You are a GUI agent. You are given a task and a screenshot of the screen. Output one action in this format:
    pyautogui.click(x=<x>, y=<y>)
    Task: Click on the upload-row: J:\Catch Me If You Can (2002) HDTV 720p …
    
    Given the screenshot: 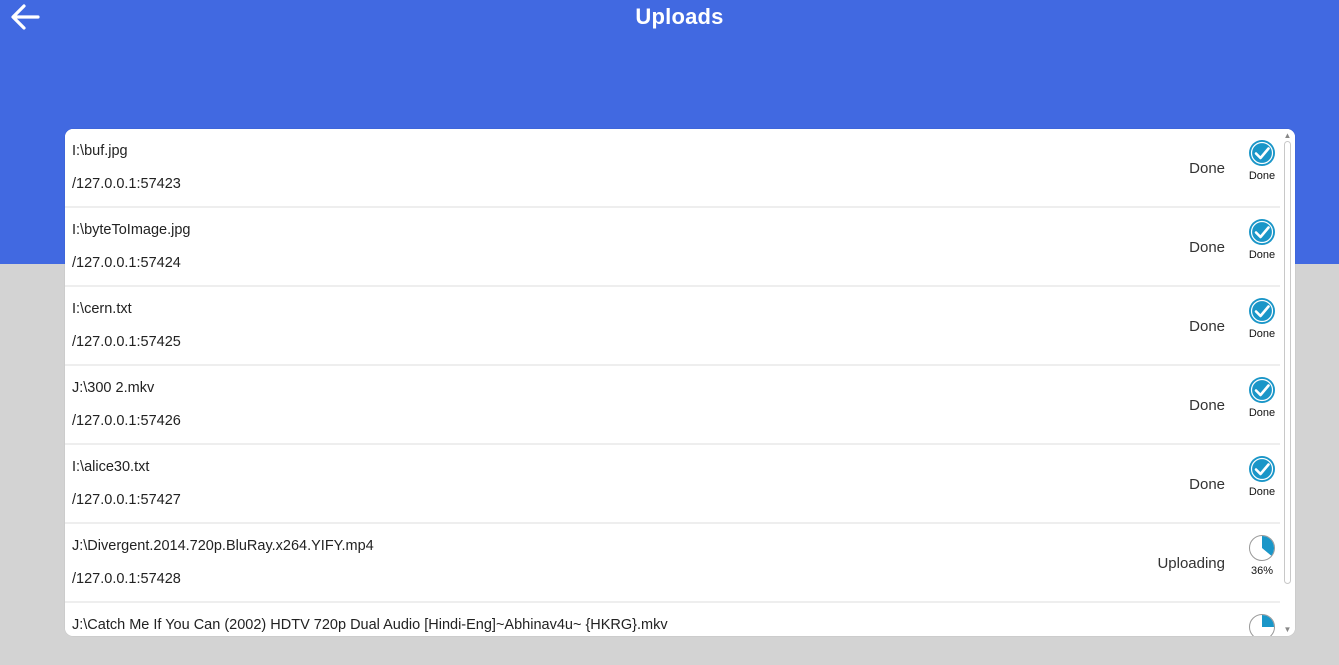 What is the action you would take?
    pyautogui.click(x=672, y=619)
    